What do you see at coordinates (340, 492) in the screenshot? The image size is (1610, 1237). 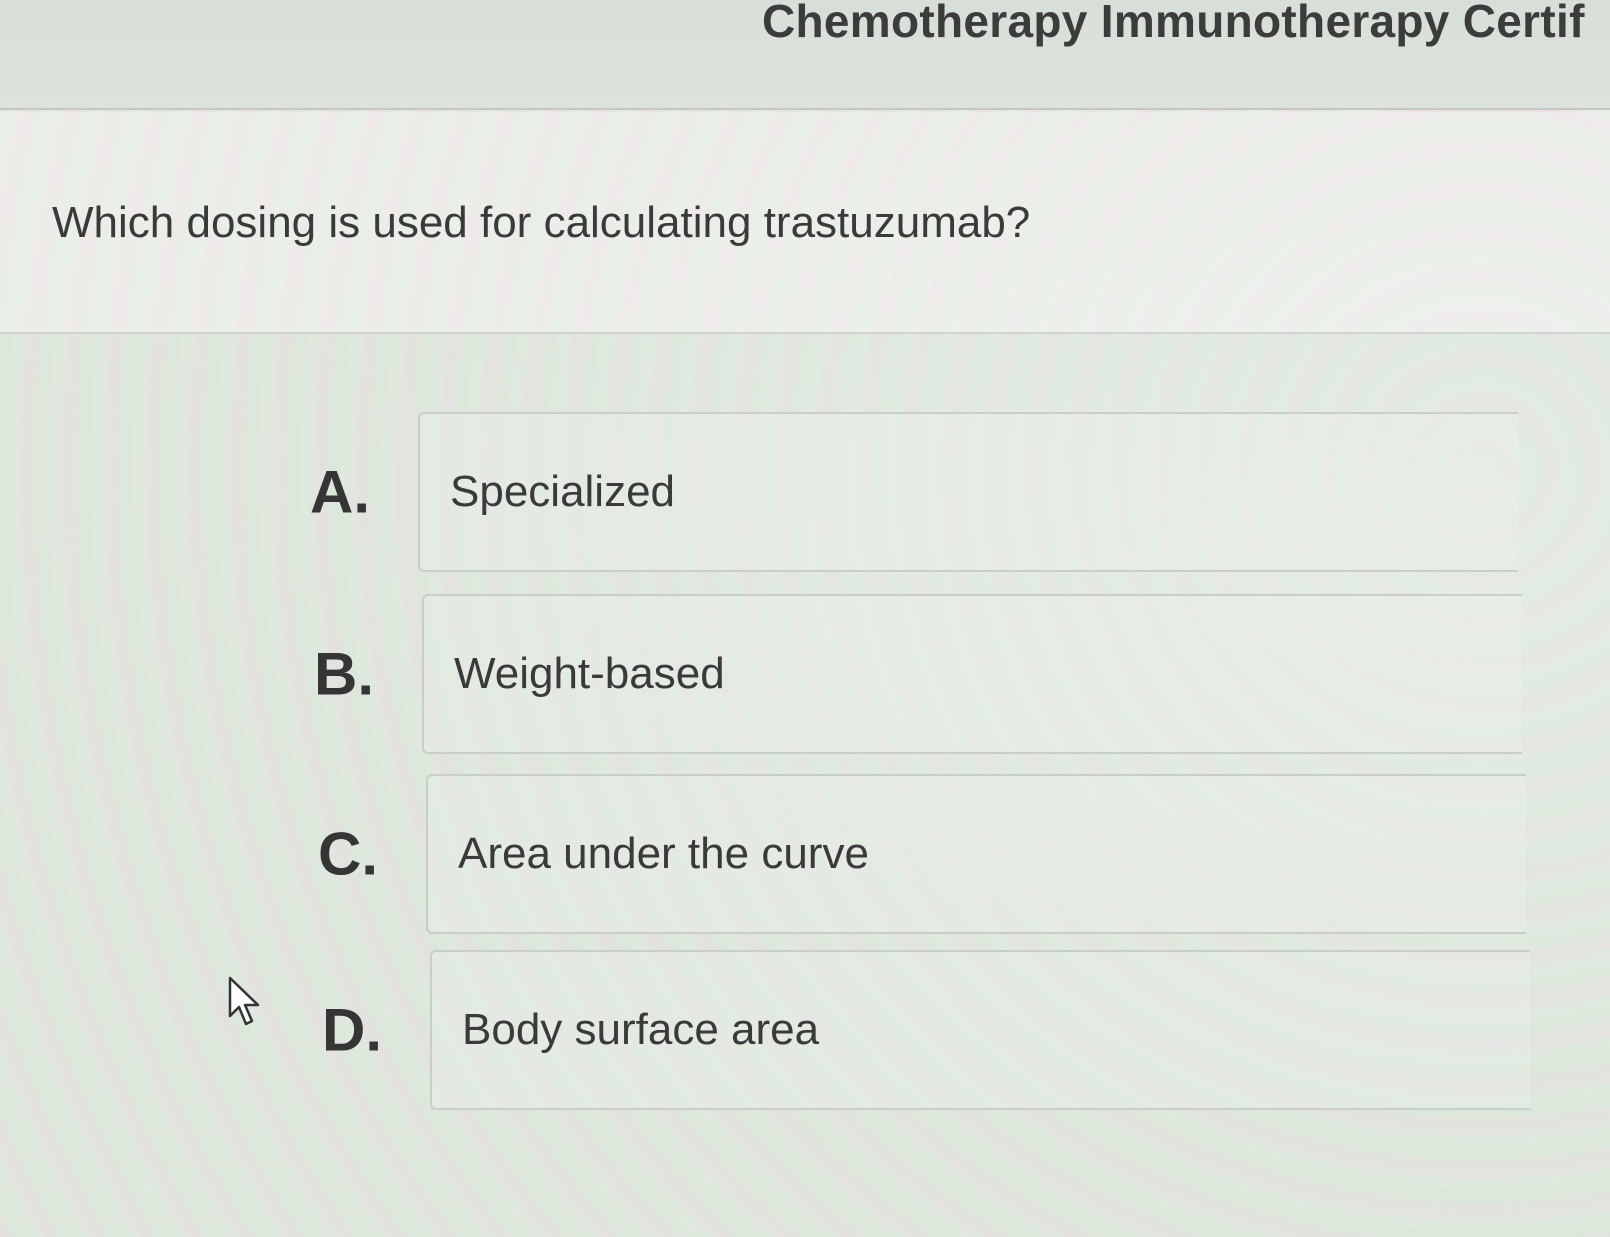 I see `option-letter-a: A.` at bounding box center [340, 492].